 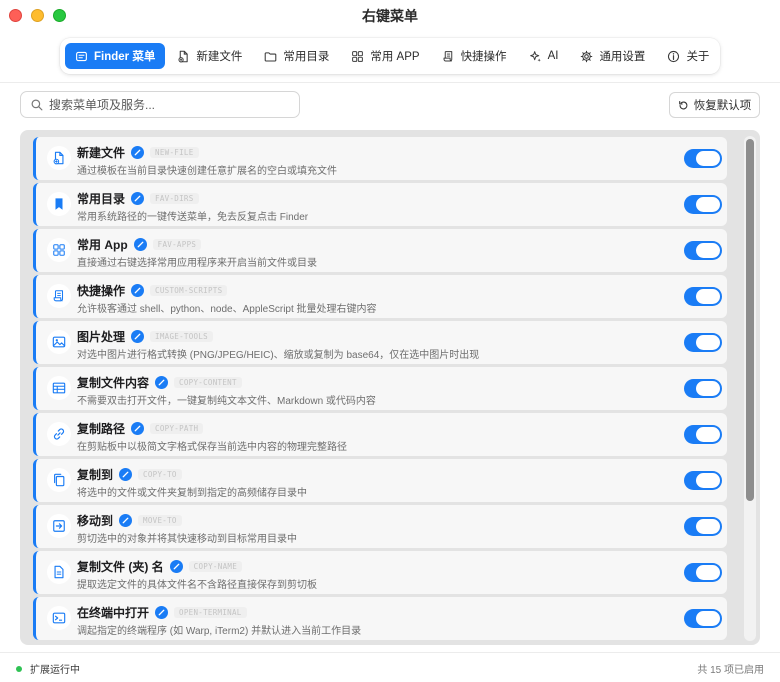 What do you see at coordinates (226, 401) in the screenshot?
I see `menu-item-description: 不需要双击打开文件，一键复制纯文本文件、Markdown 或代码内容` at bounding box center [226, 401].